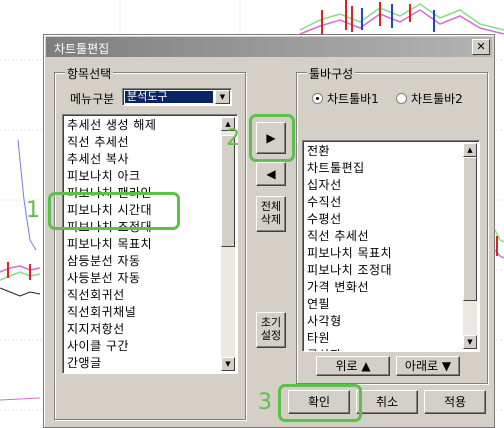  I want to click on annotation-number-1: 1, so click(33, 210).